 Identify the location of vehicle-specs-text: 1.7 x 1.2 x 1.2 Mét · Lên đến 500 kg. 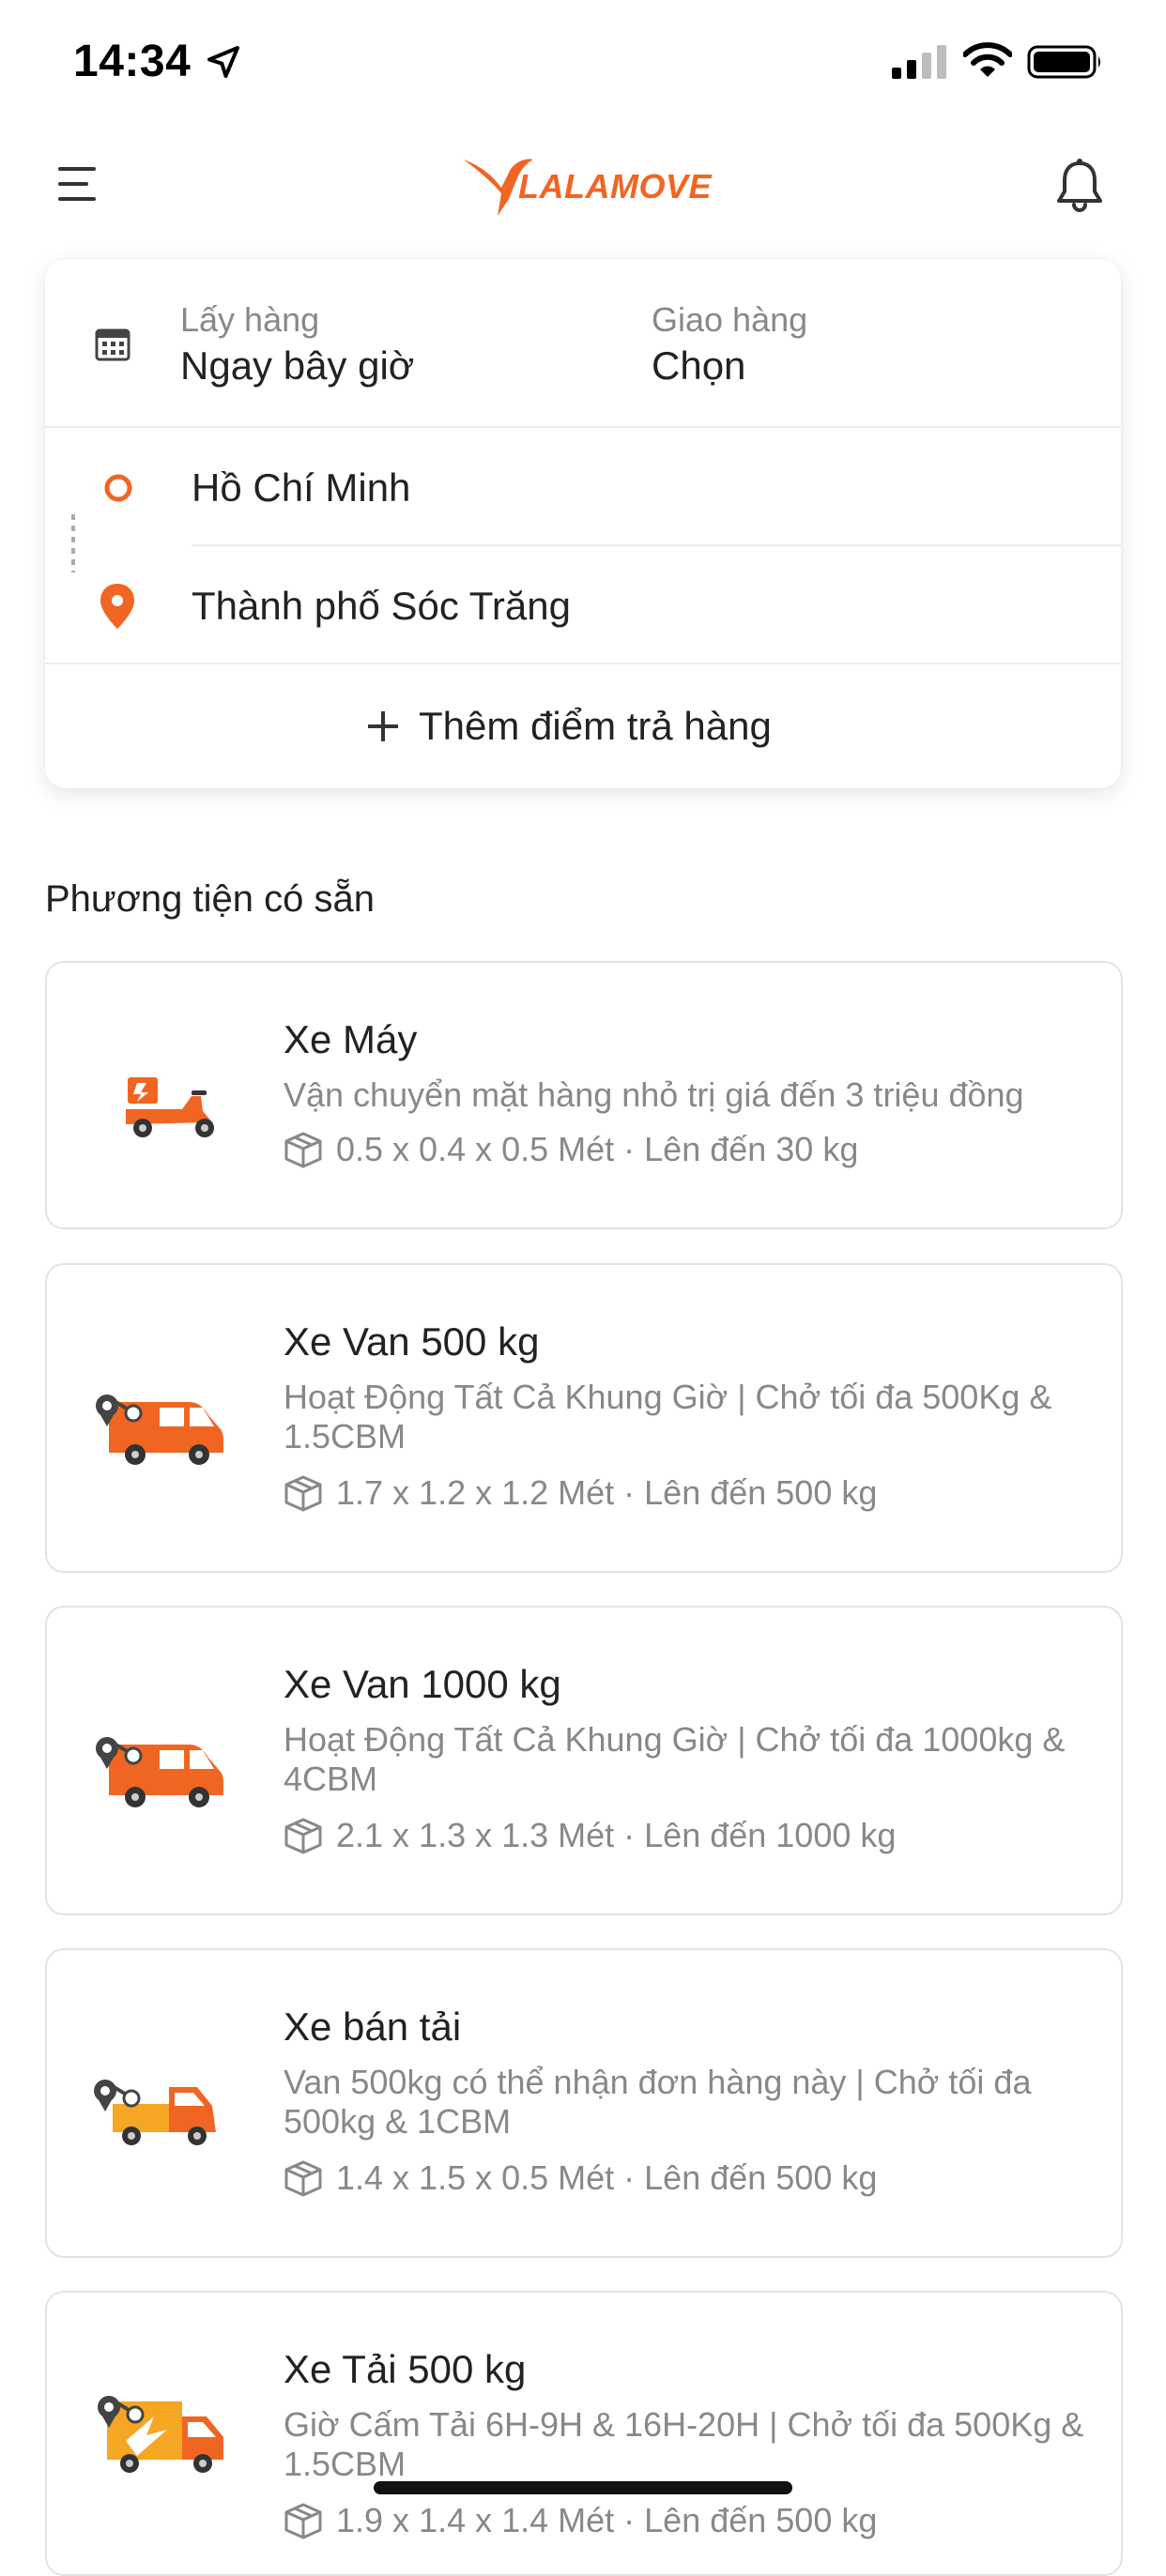
(607, 1492).